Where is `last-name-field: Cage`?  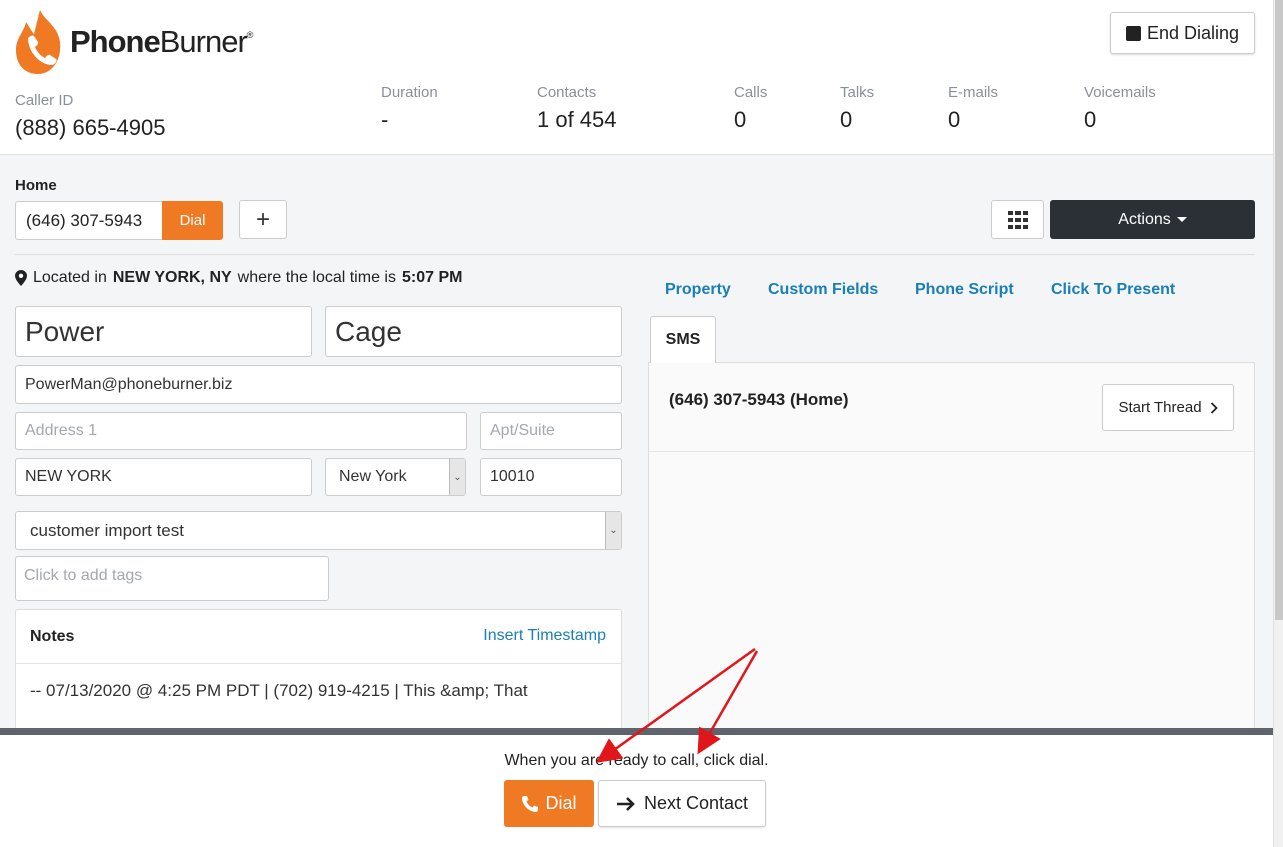 last-name-field: Cage is located at coordinates (473, 331).